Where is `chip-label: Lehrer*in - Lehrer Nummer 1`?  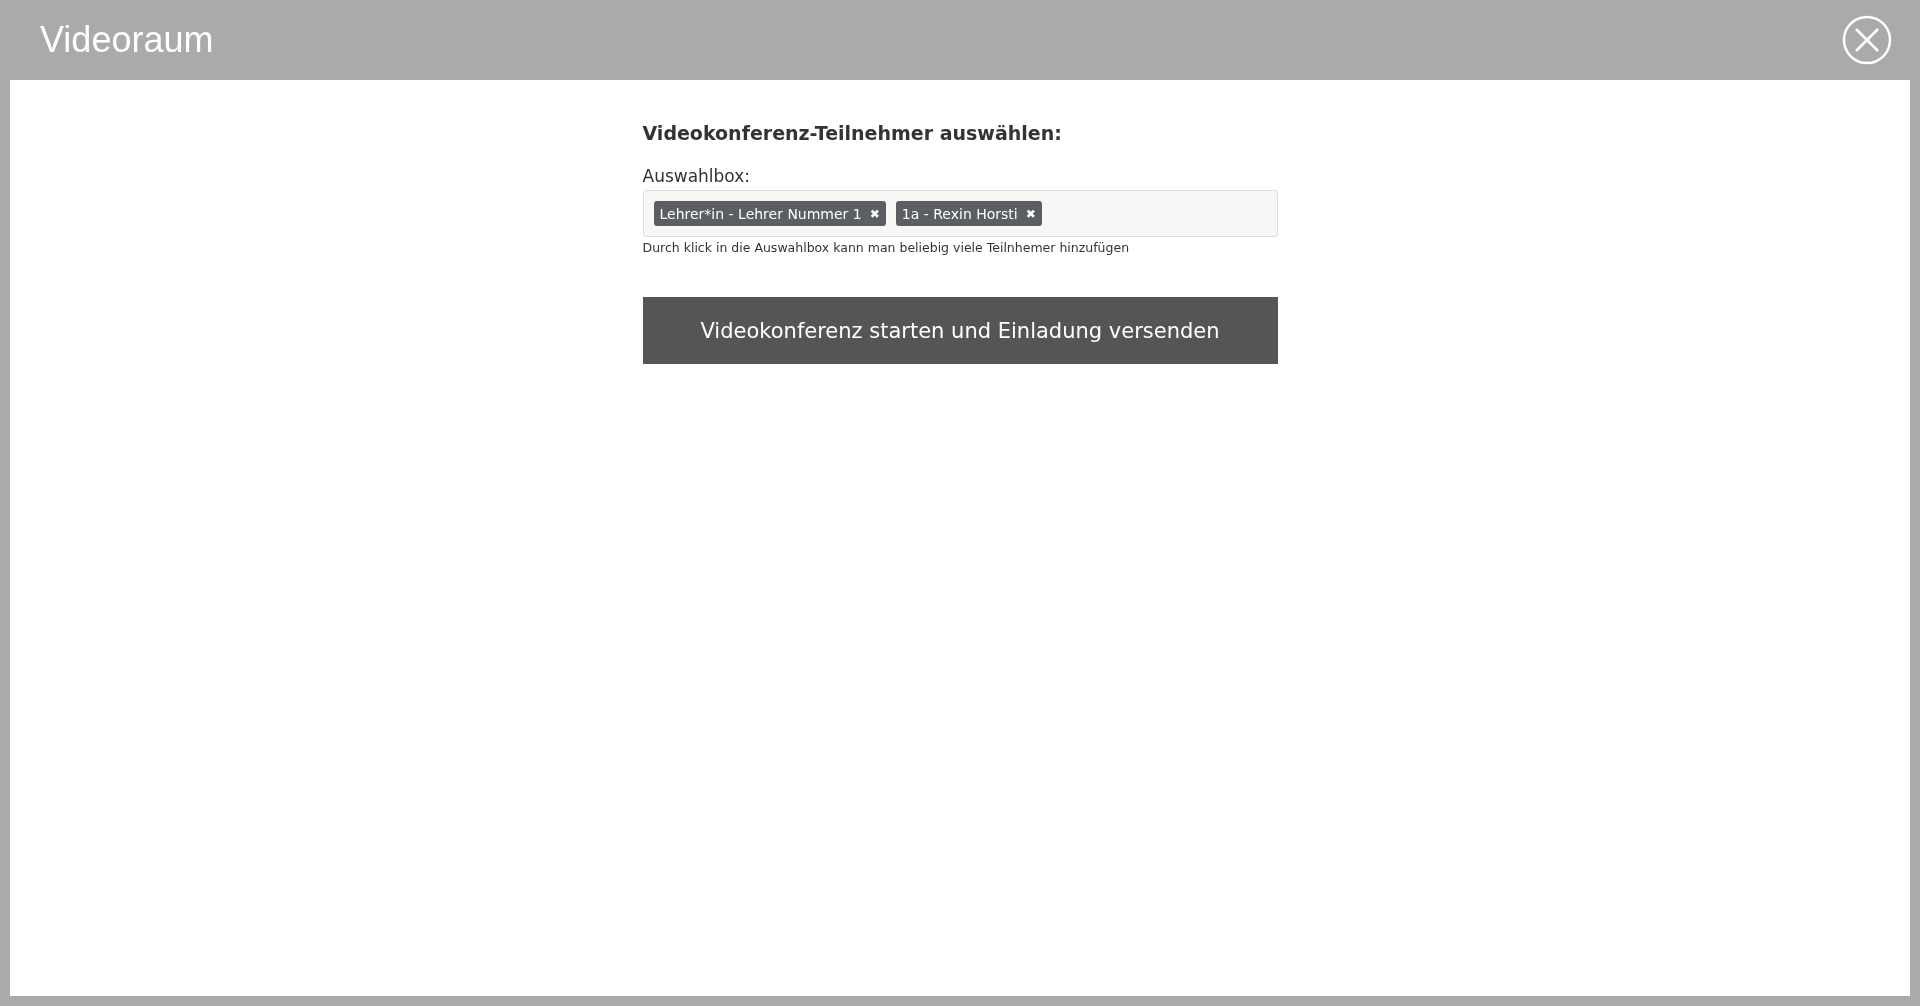 chip-label: Lehrer*in - Lehrer Nummer 1 is located at coordinates (760, 213).